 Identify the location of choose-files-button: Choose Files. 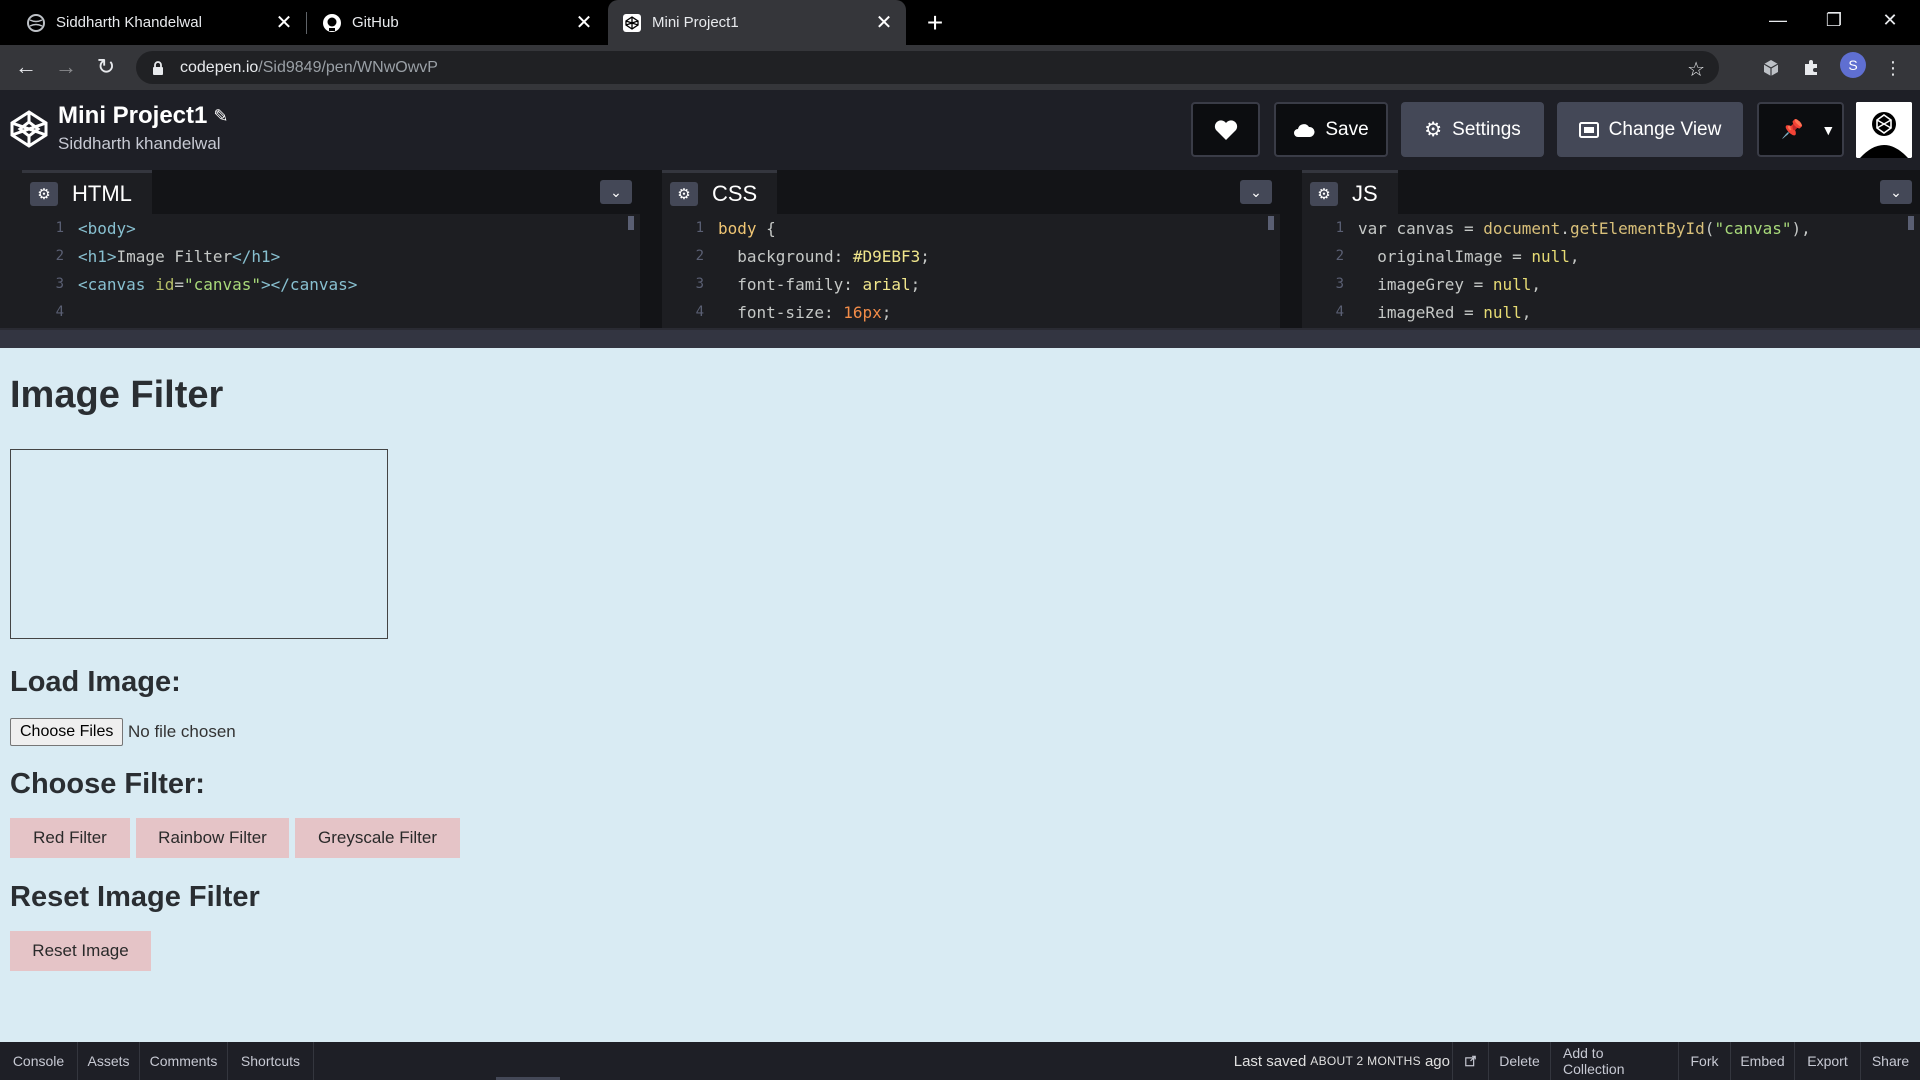
(67, 732).